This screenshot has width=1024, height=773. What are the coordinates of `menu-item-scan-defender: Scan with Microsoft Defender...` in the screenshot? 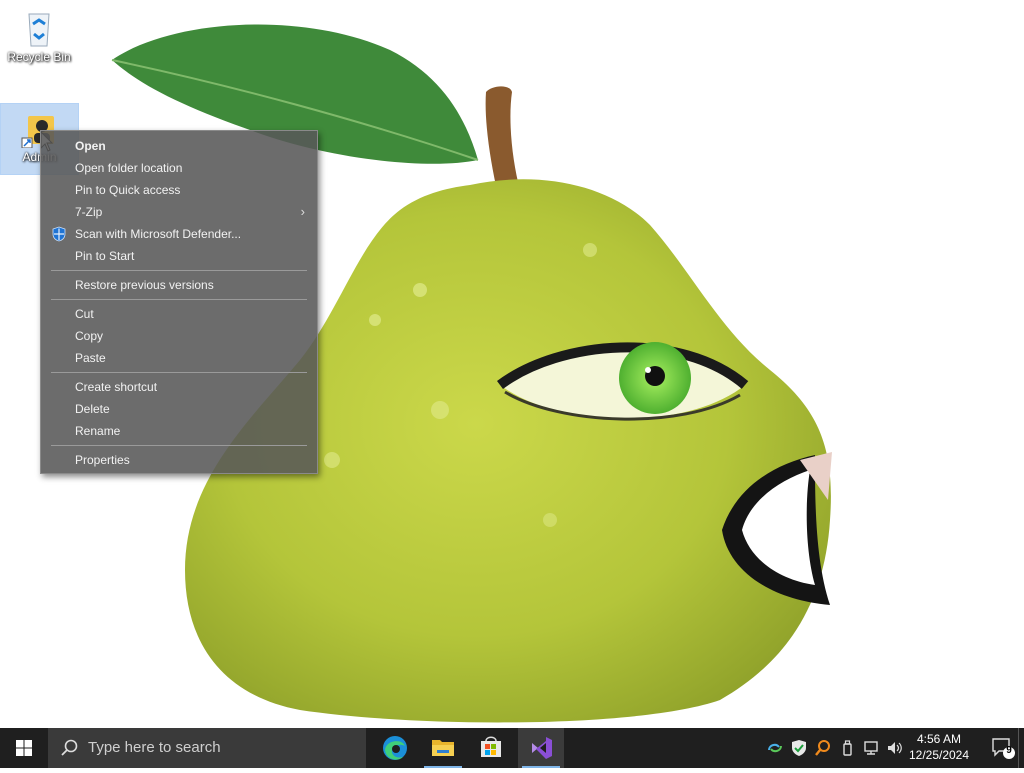 It's located at (179, 234).